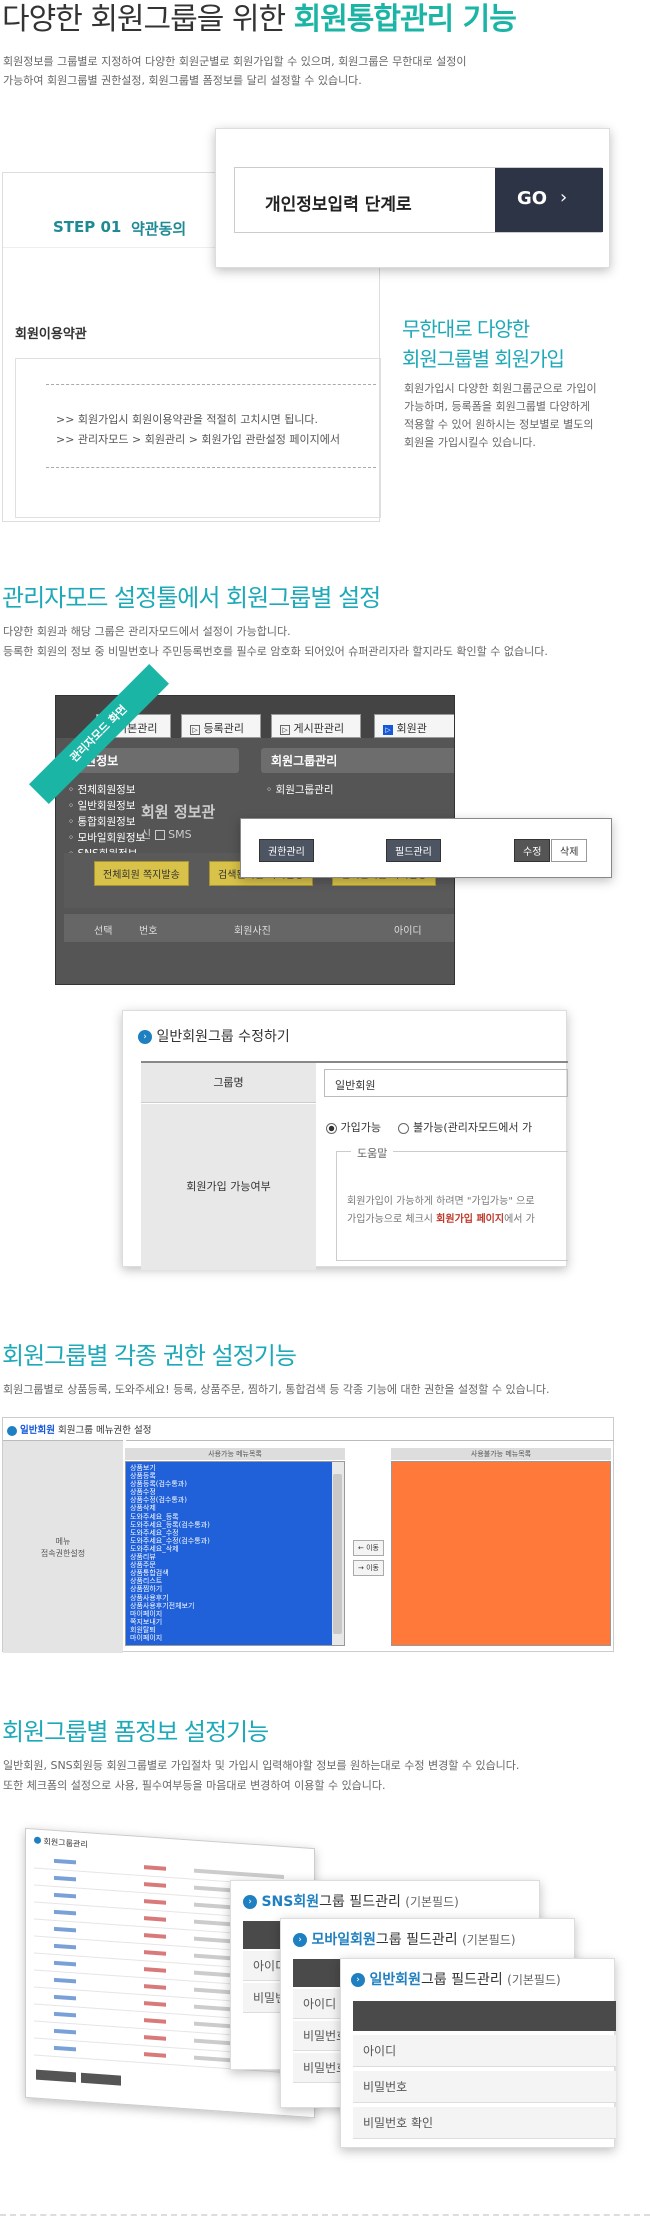 The image size is (650, 2219). Describe the element at coordinates (484, 2051) in the screenshot. I see `field-id: 아이디` at that location.